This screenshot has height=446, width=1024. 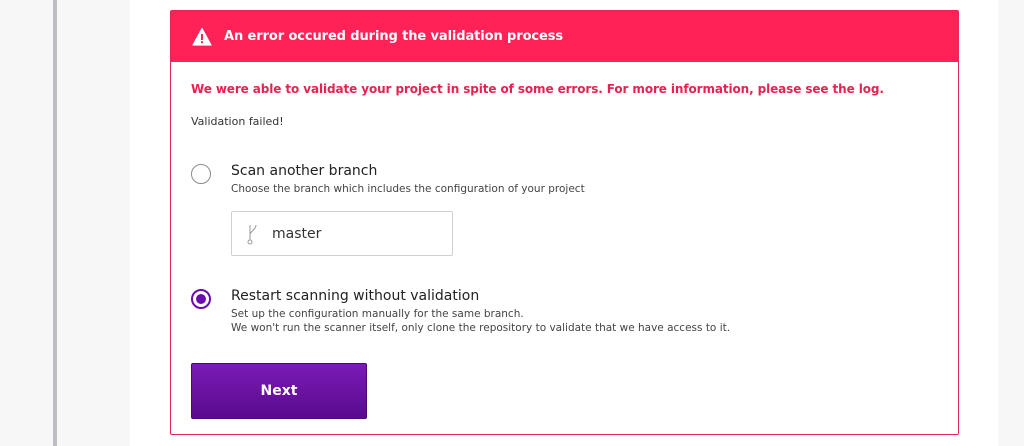 What do you see at coordinates (253, 234) in the screenshot?
I see `git-branch-icon` at bounding box center [253, 234].